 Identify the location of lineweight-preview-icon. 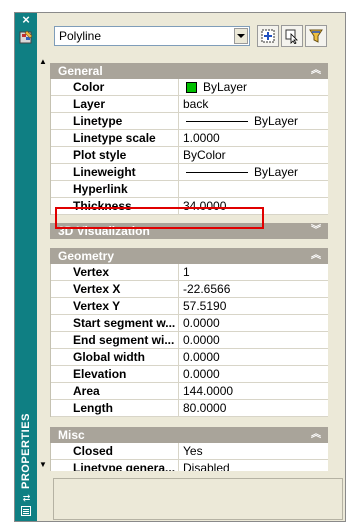
(217, 173).